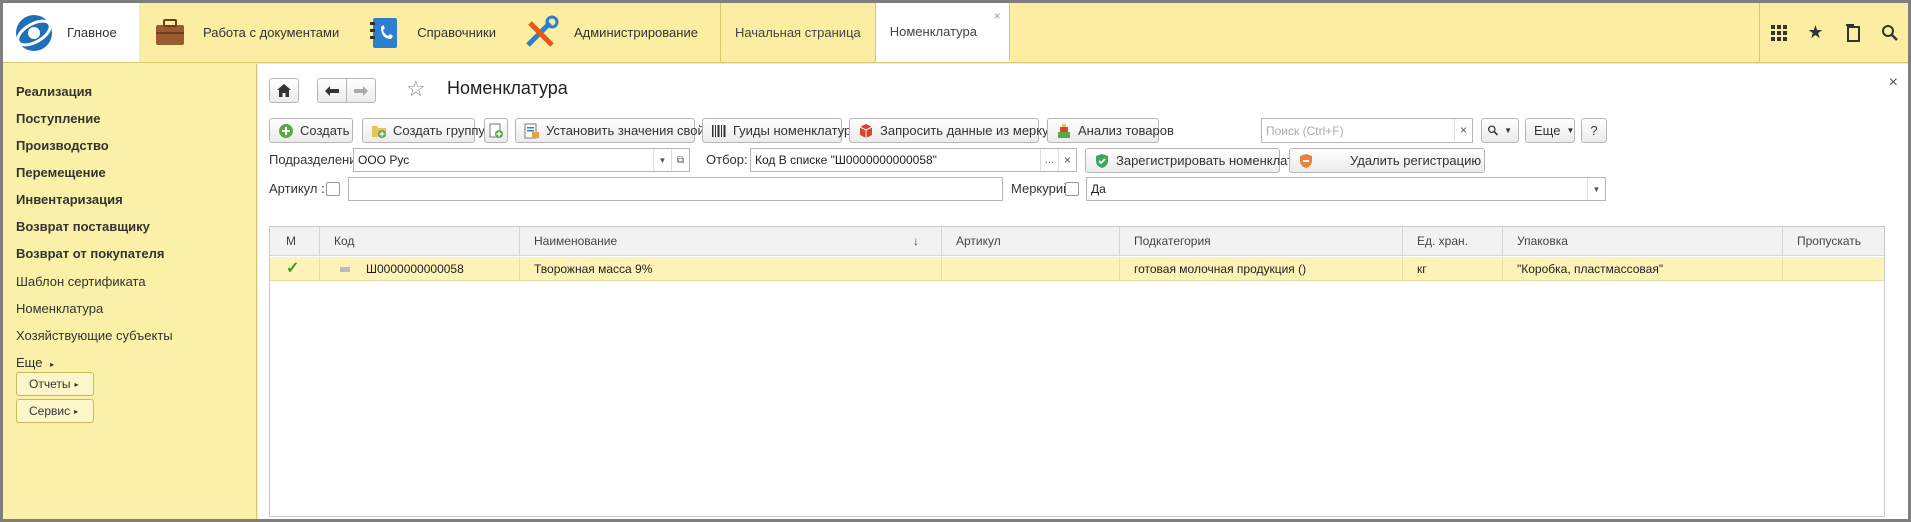 The image size is (1911, 522). Describe the element at coordinates (1550, 130) in the screenshot. I see `more-button: Еще ▼` at that location.